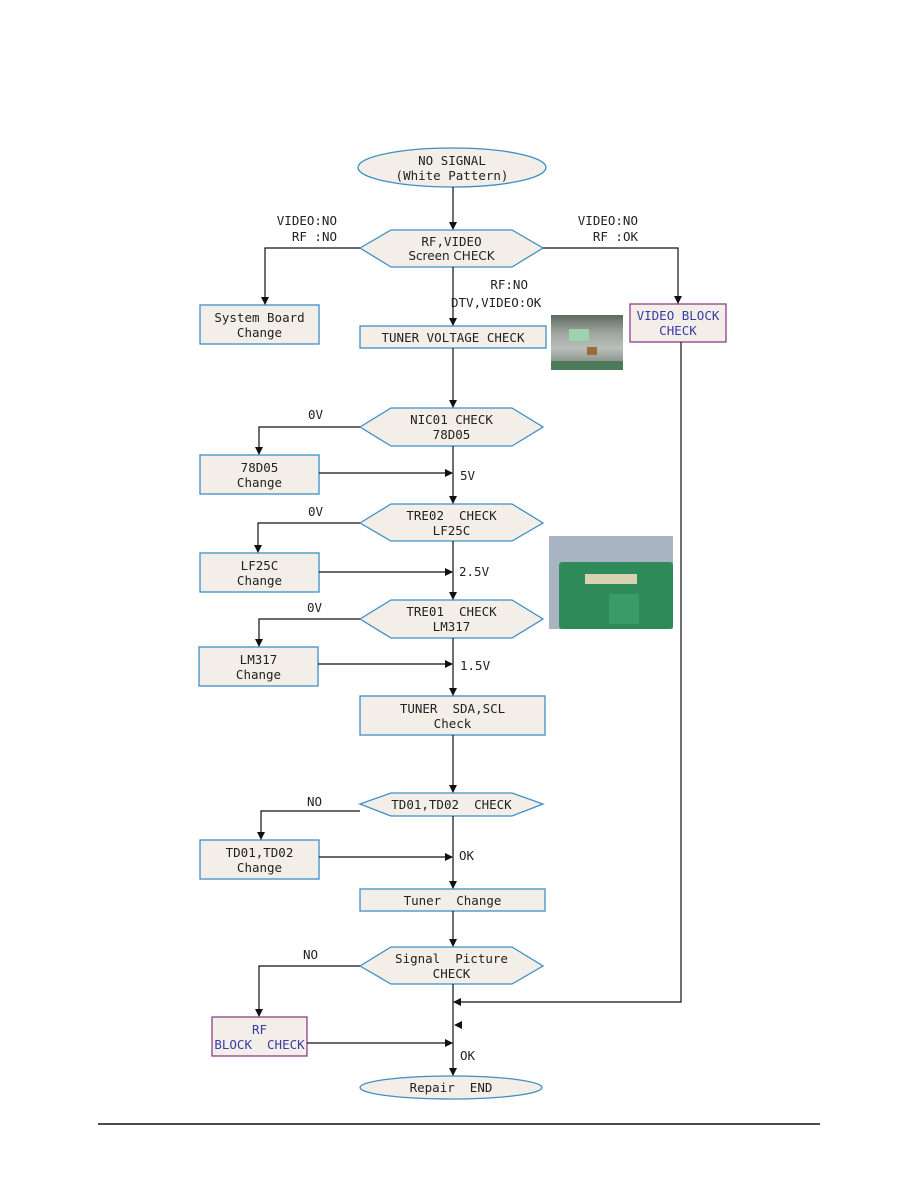 This screenshot has height=1188, width=918. Describe the element at coordinates (452, 175) in the screenshot. I see `start-line-2: (White Pattern)` at that location.